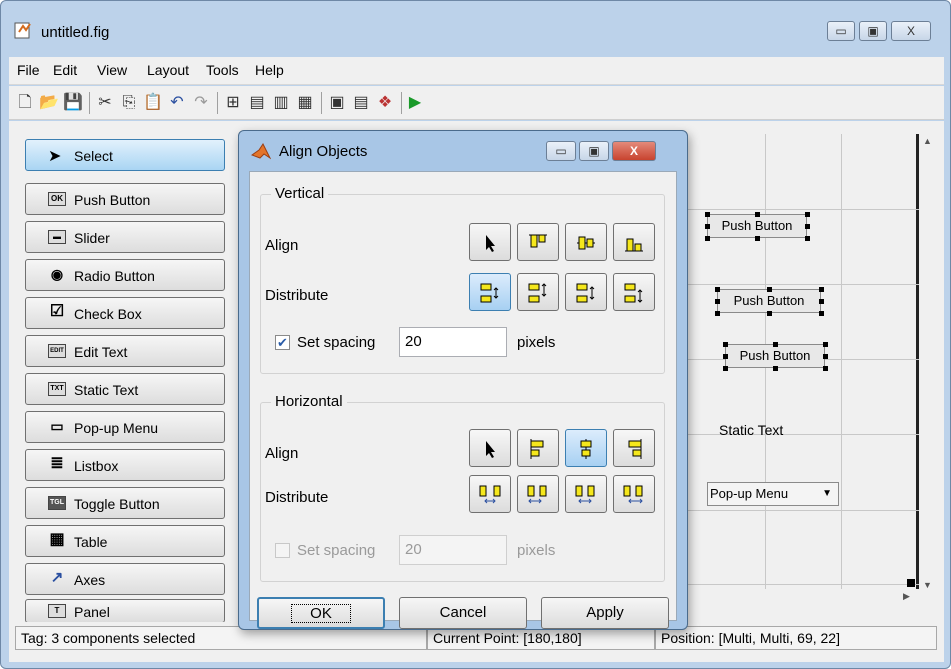  What do you see at coordinates (65, 70) in the screenshot?
I see `menu-edit: Edit` at bounding box center [65, 70].